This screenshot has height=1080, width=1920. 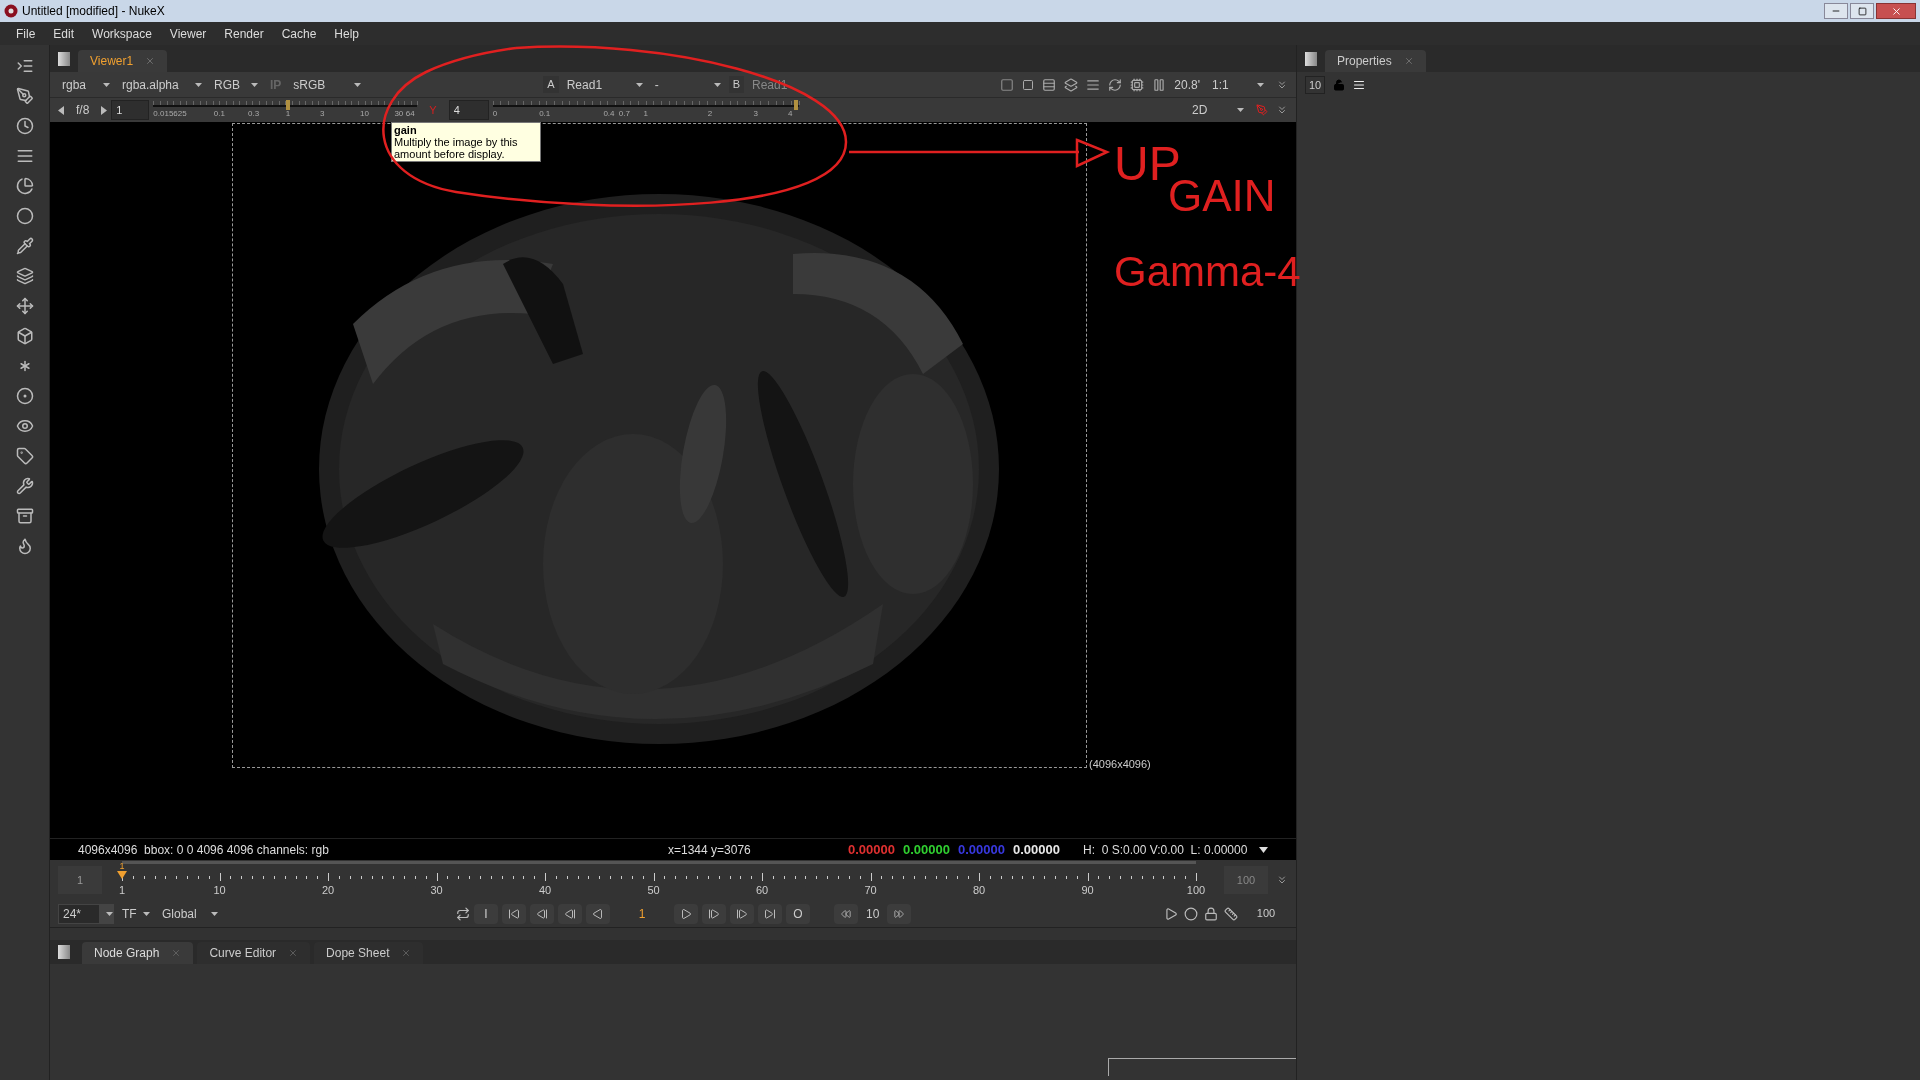 I want to click on panel-tab: Dope Sheet, so click(x=369, y=953).